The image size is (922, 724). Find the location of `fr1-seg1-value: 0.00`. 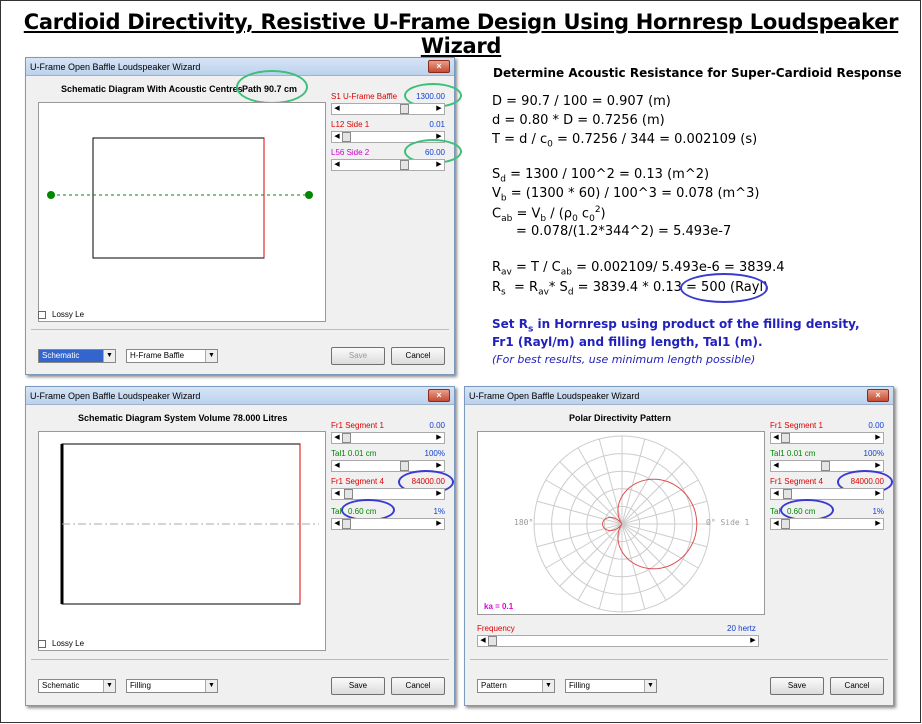

fr1-seg1-value: 0.00 is located at coordinates (876, 425).